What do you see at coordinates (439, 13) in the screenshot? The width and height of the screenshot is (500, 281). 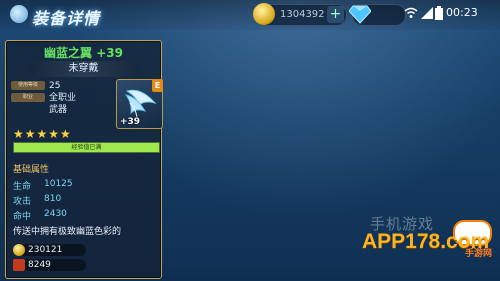 I see `battery-icon` at bounding box center [439, 13].